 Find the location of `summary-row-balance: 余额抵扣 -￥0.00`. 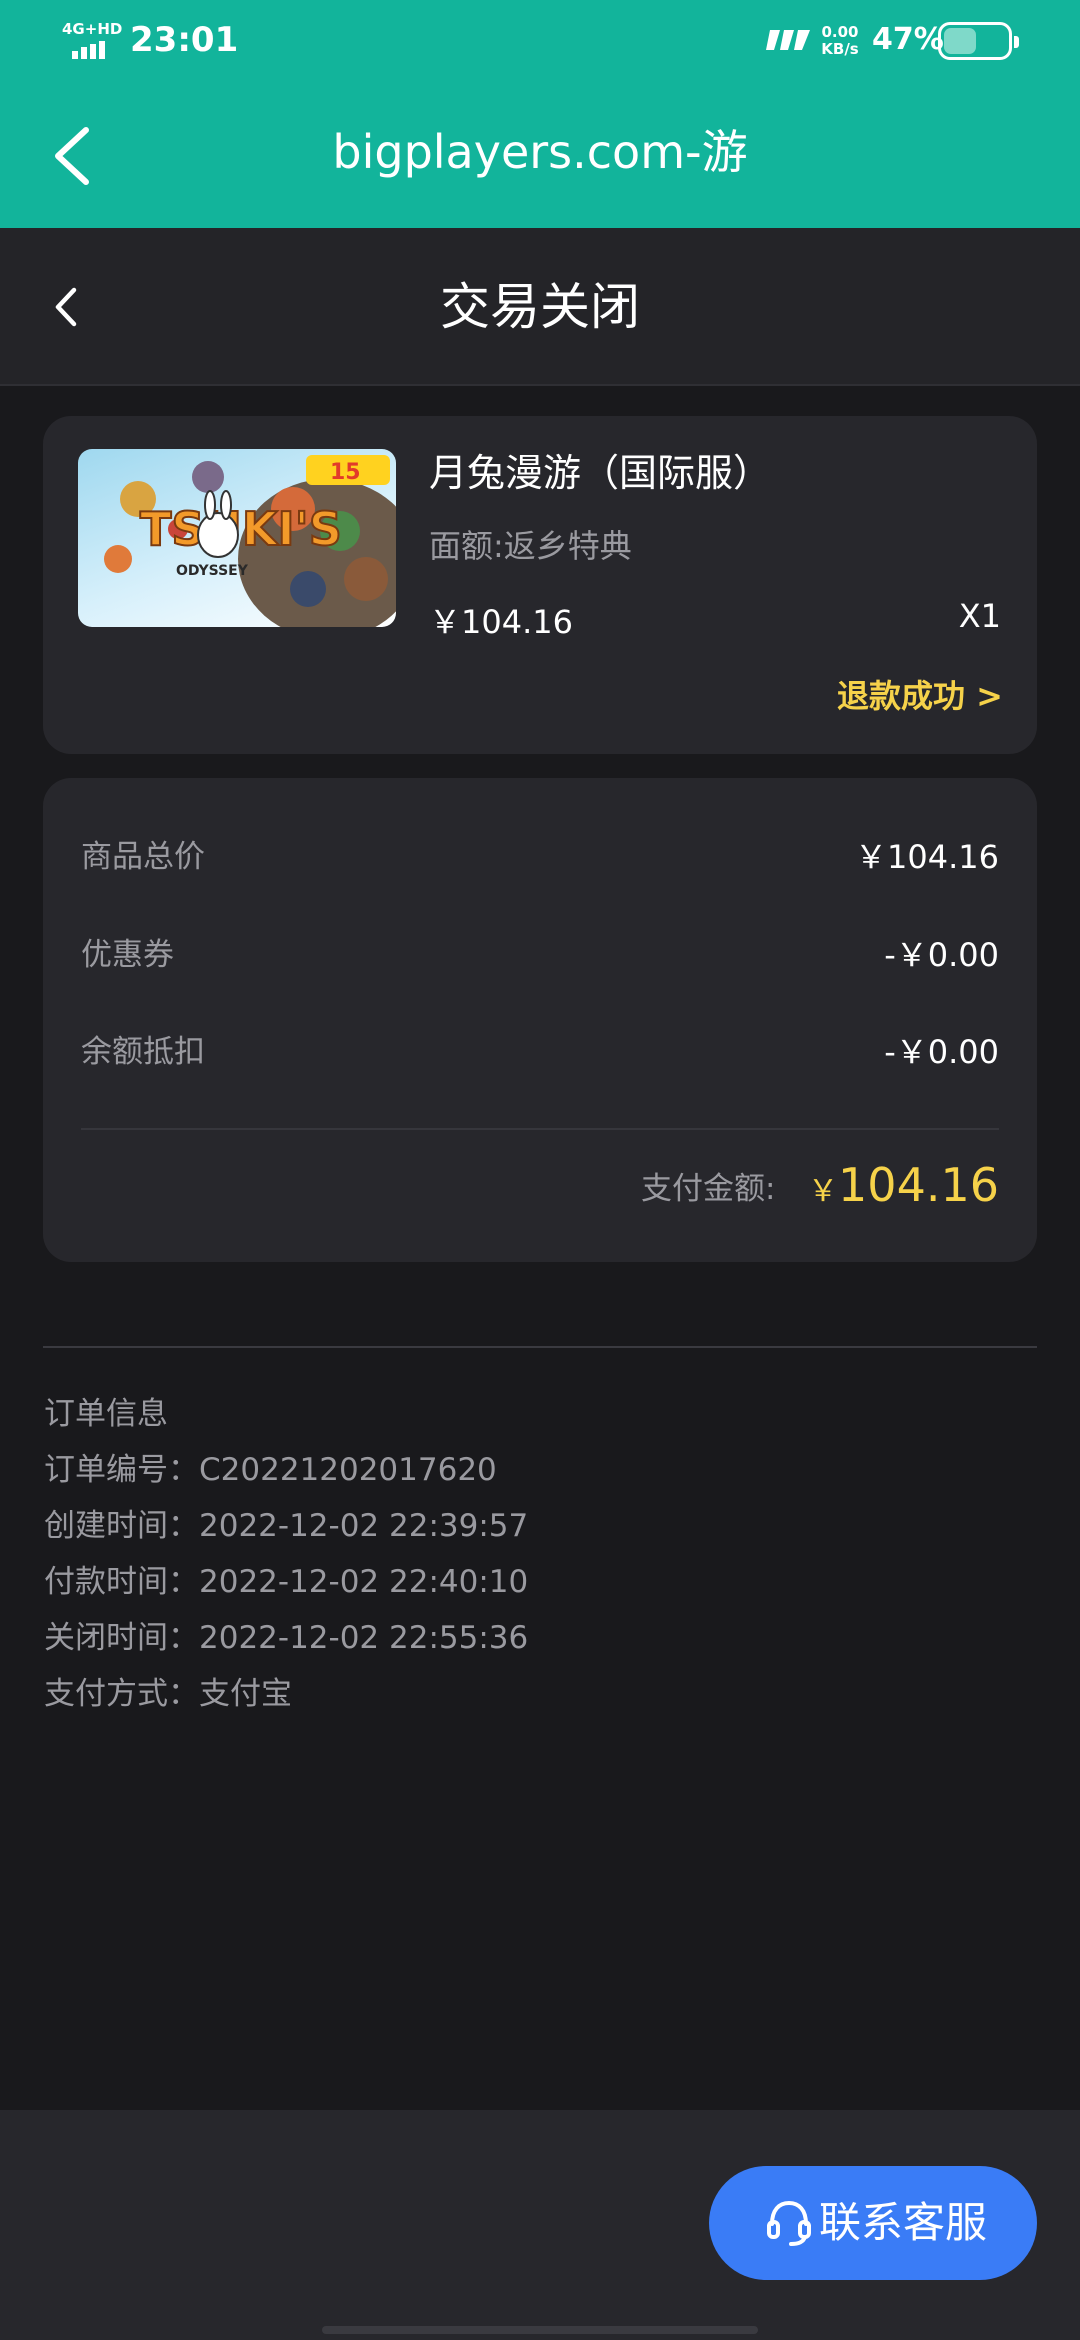

summary-row-balance: 余额抵扣 -￥0.00 is located at coordinates (540, 1052).